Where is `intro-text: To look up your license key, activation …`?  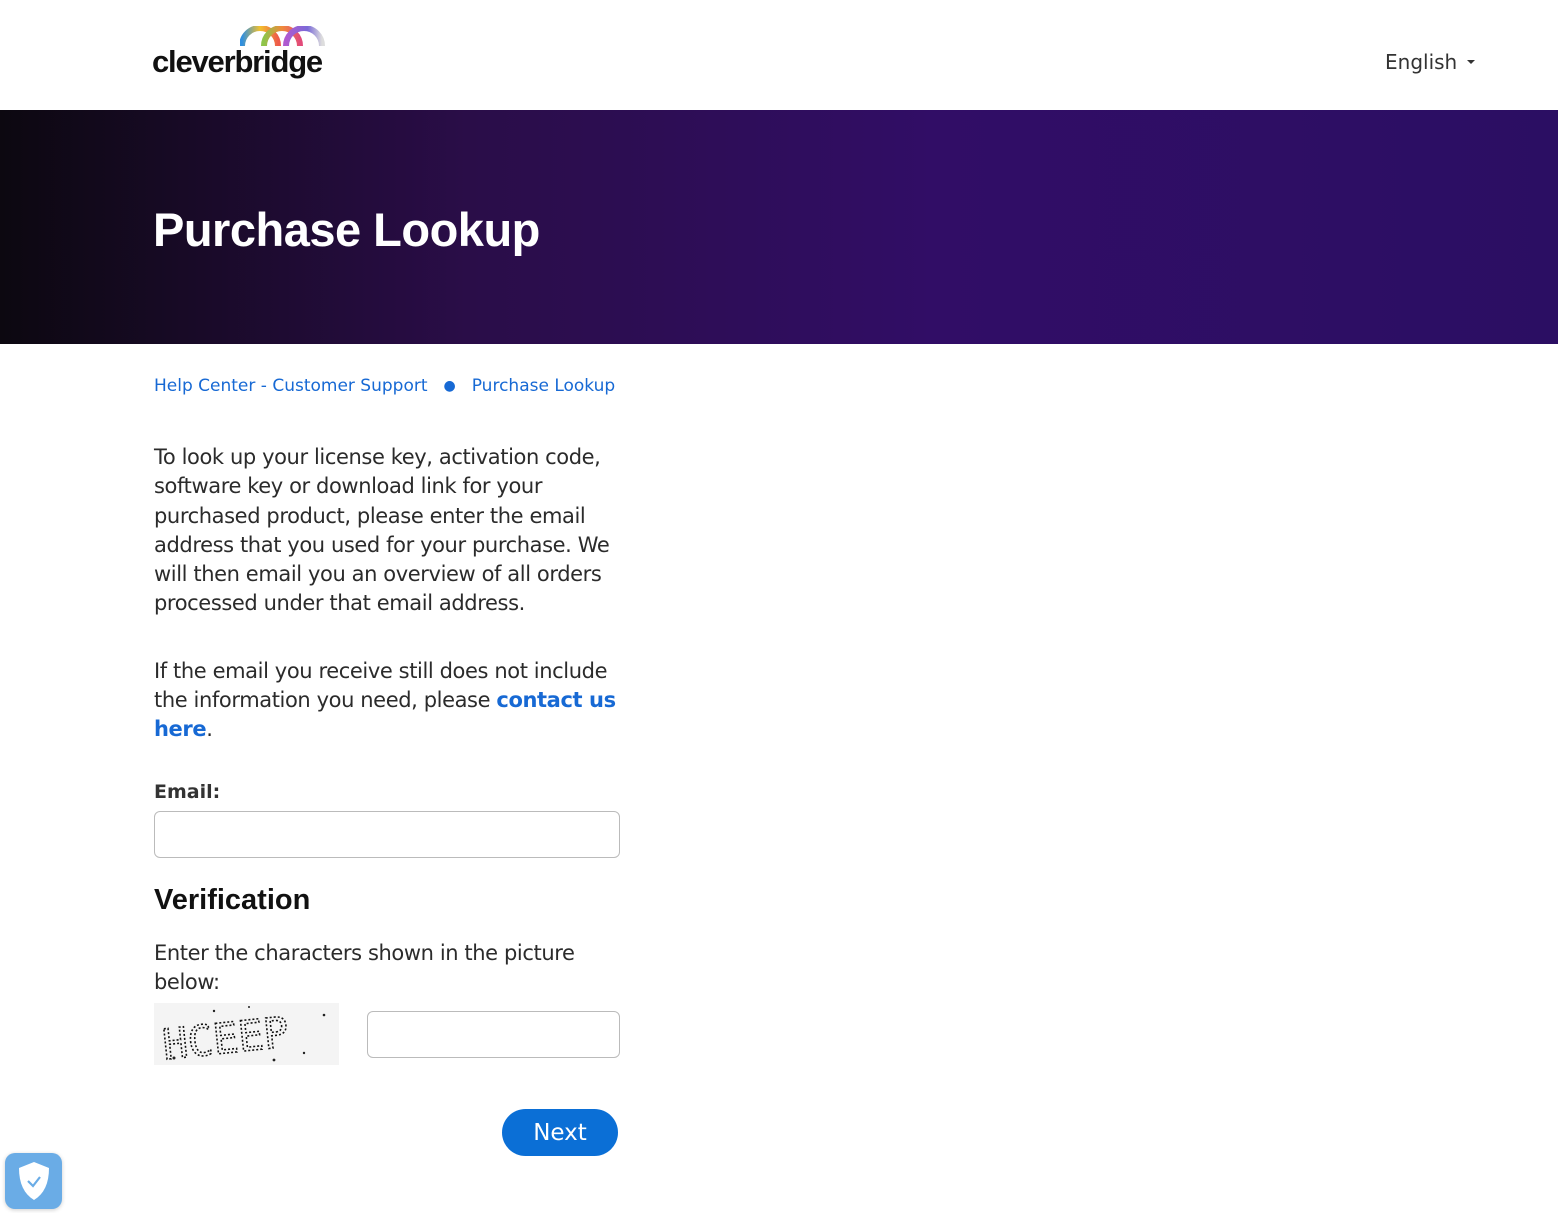 intro-text: To look up your license key, activation … is located at coordinates (382, 530).